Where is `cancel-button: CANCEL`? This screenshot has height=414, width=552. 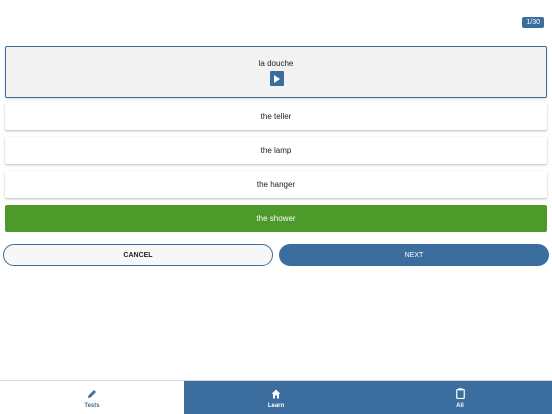 cancel-button: CANCEL is located at coordinates (138, 255).